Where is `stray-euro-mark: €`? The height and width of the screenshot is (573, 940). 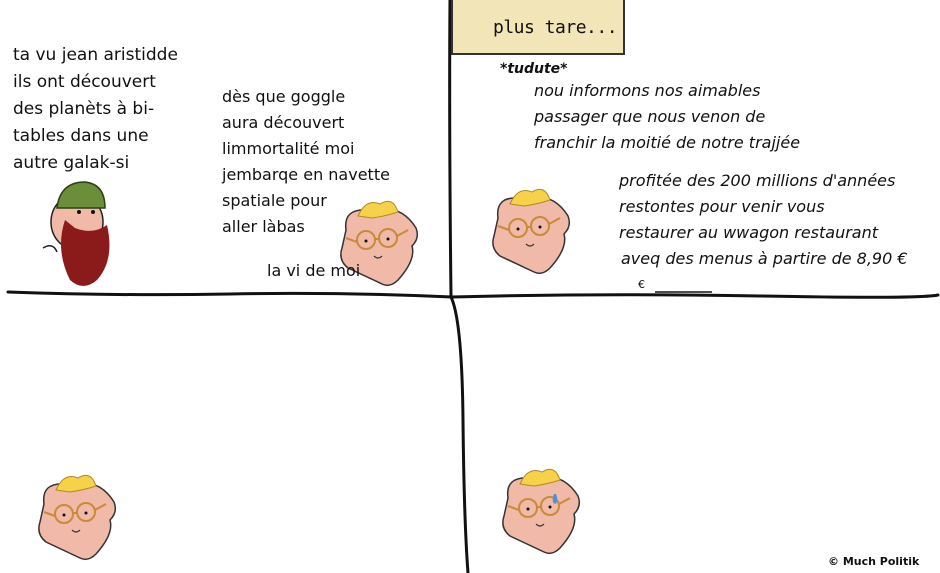 stray-euro-mark: € is located at coordinates (641, 284).